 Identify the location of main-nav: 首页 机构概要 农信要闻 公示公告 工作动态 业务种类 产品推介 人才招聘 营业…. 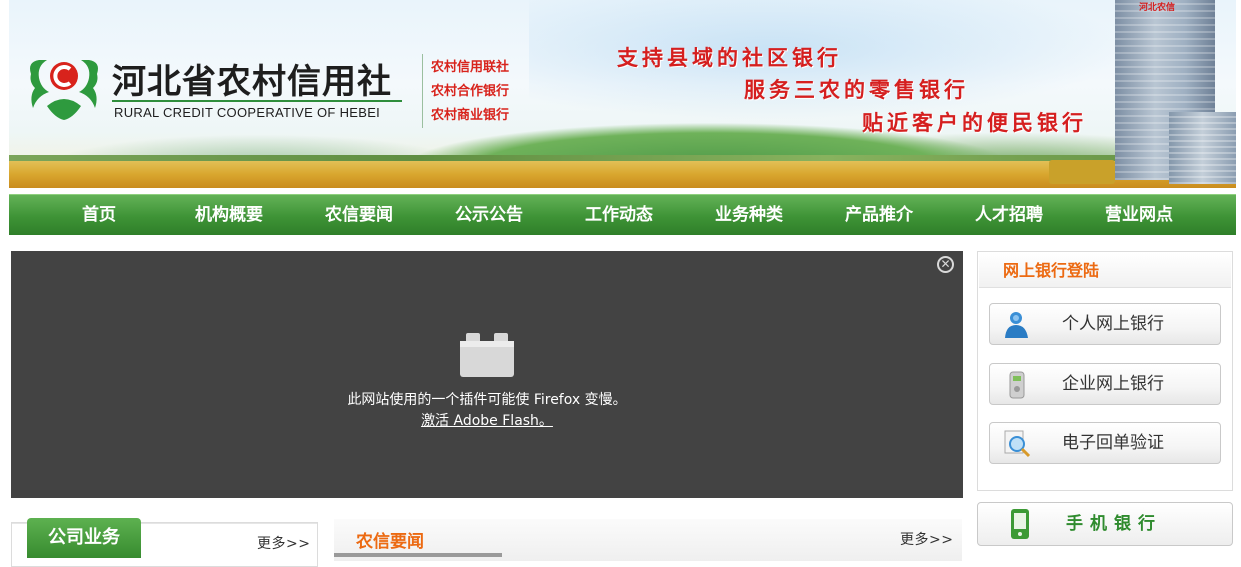
(622, 214).